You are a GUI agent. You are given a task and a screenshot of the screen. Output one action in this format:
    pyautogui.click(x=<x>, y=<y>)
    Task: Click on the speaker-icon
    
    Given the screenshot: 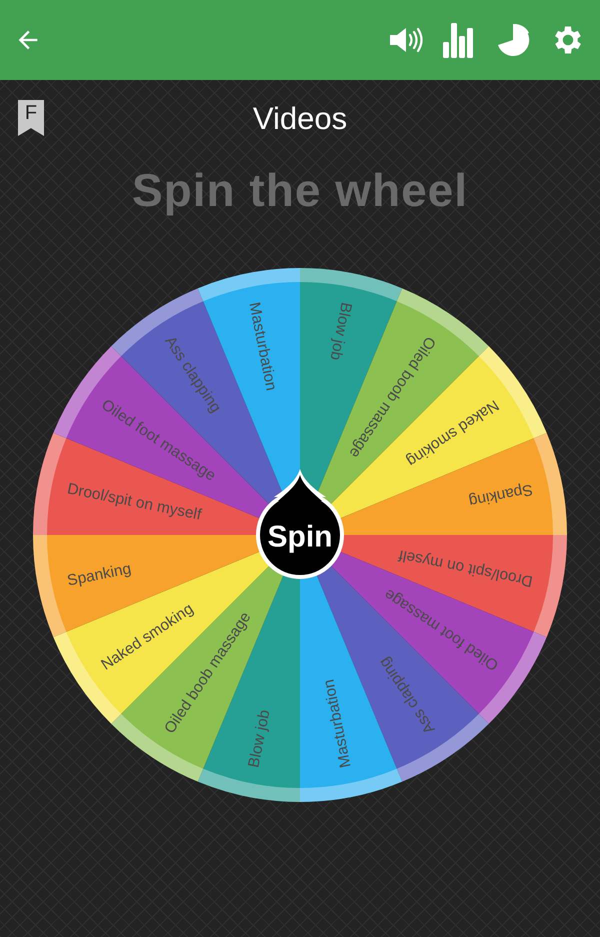 What is the action you would take?
    pyautogui.click(x=406, y=40)
    